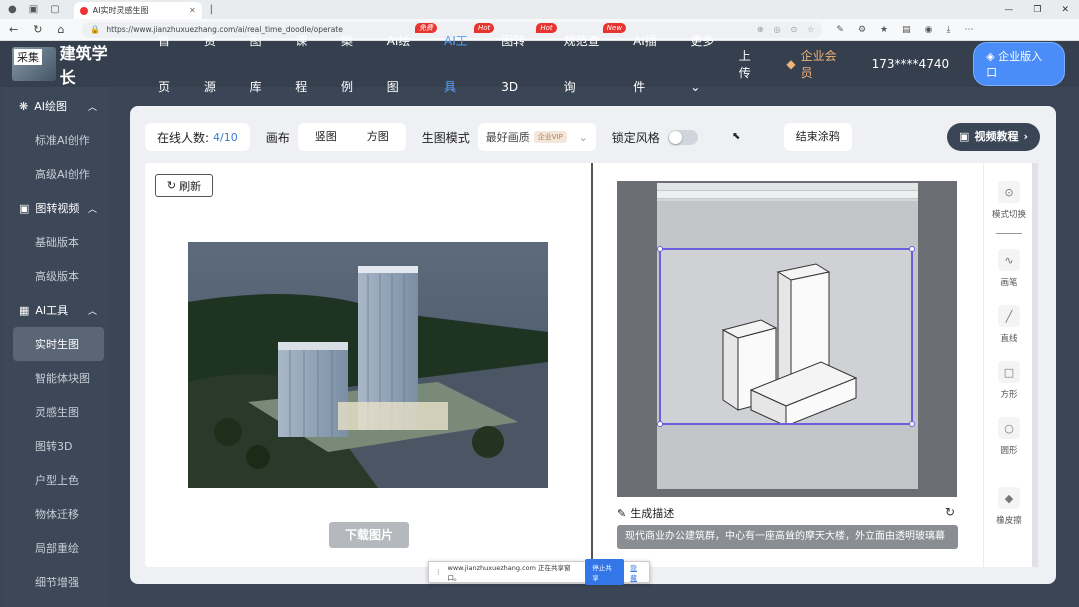  What do you see at coordinates (910, 64) in the screenshot?
I see `user-phone: 173****4740` at bounding box center [910, 64].